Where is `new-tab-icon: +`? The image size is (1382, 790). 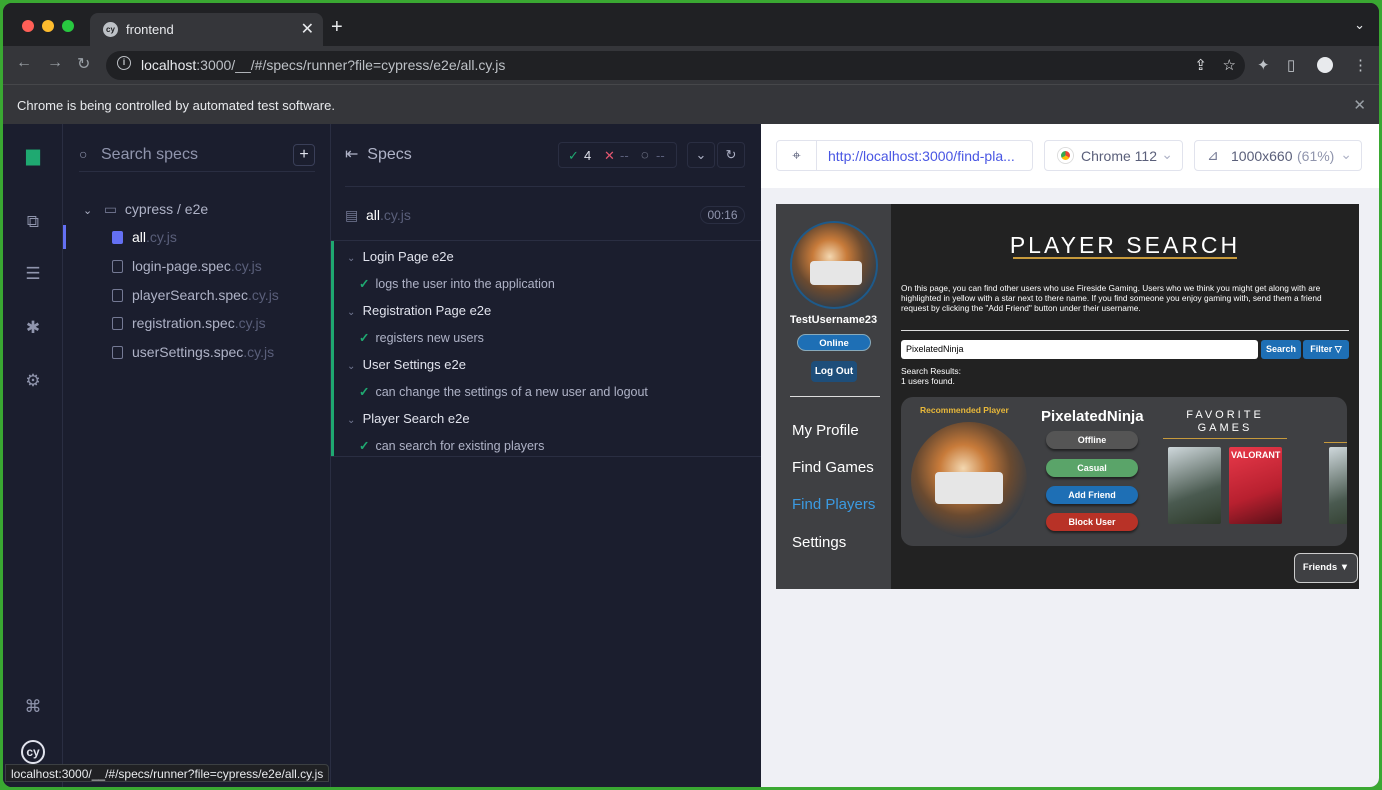
new-tab-icon: + is located at coordinates (337, 27).